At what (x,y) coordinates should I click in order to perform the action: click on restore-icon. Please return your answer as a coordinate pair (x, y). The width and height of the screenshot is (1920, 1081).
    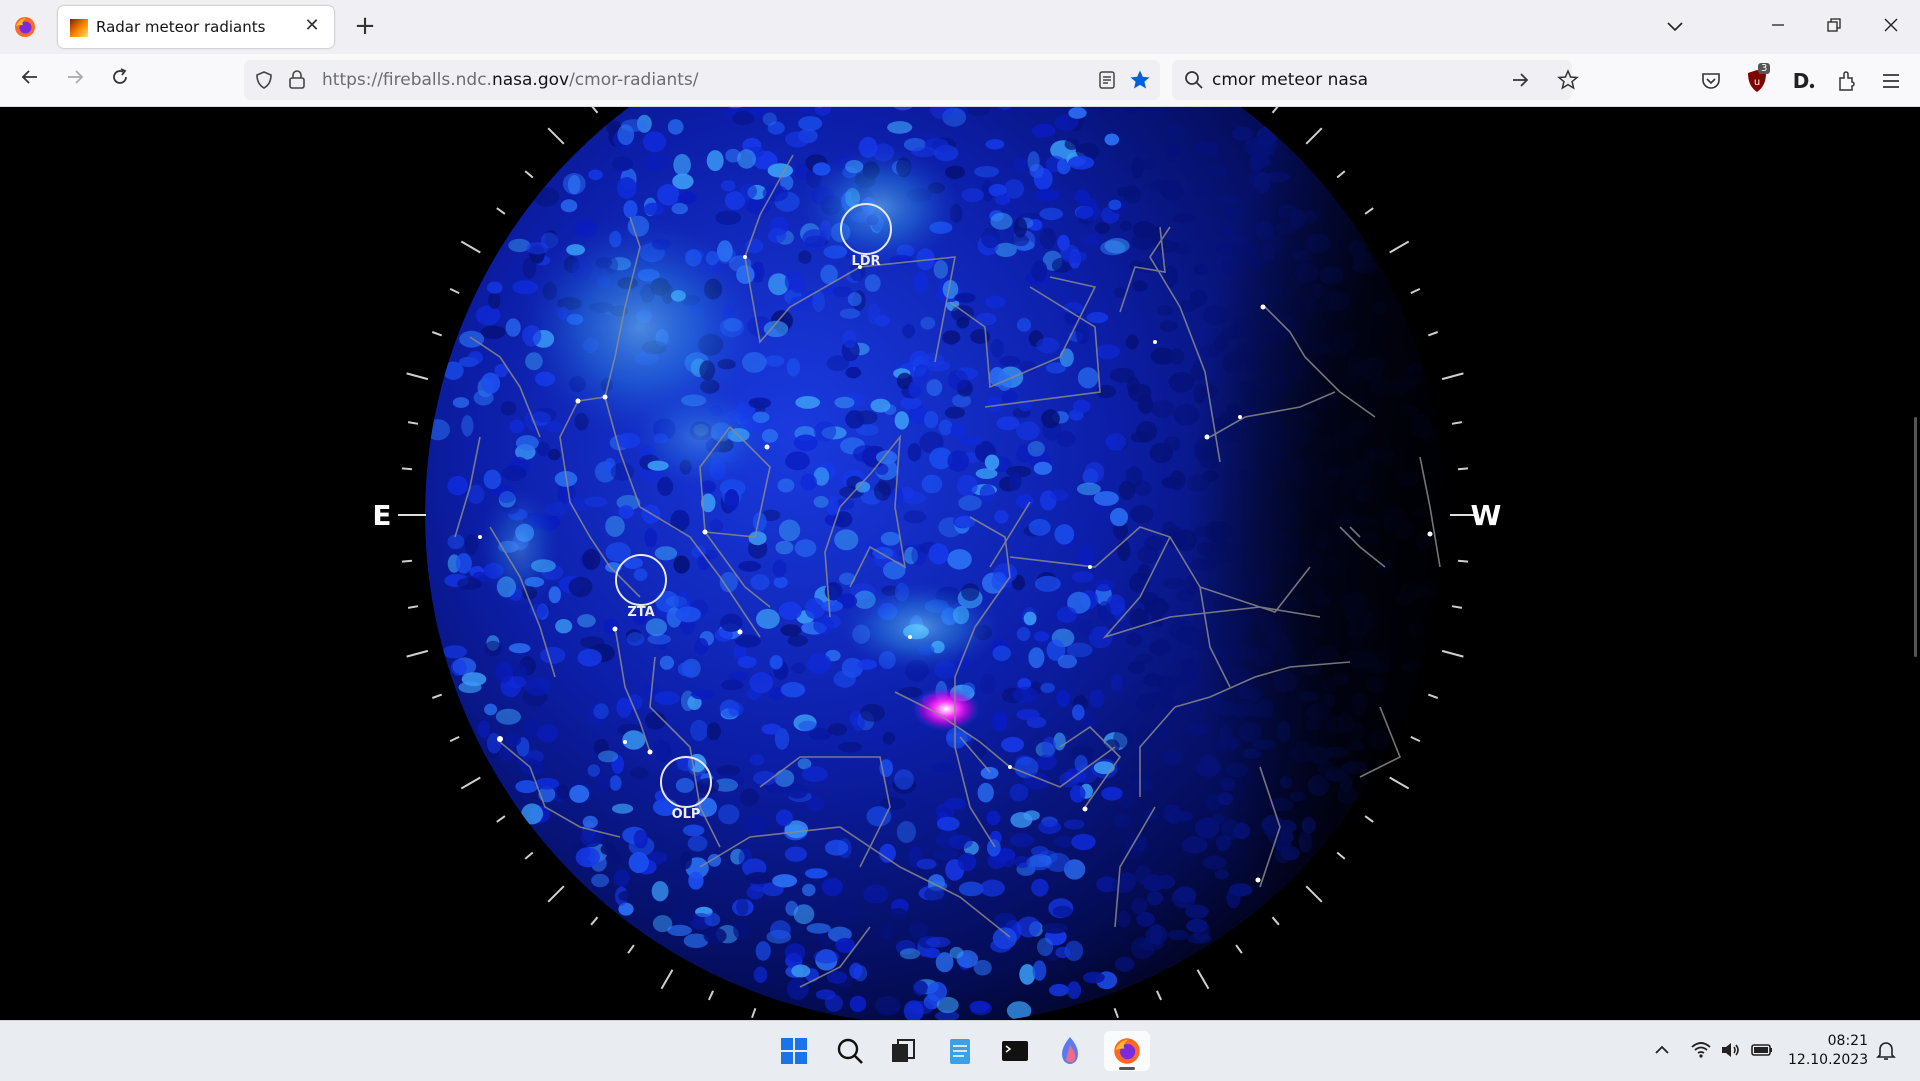
    Looking at the image, I should click on (1834, 27).